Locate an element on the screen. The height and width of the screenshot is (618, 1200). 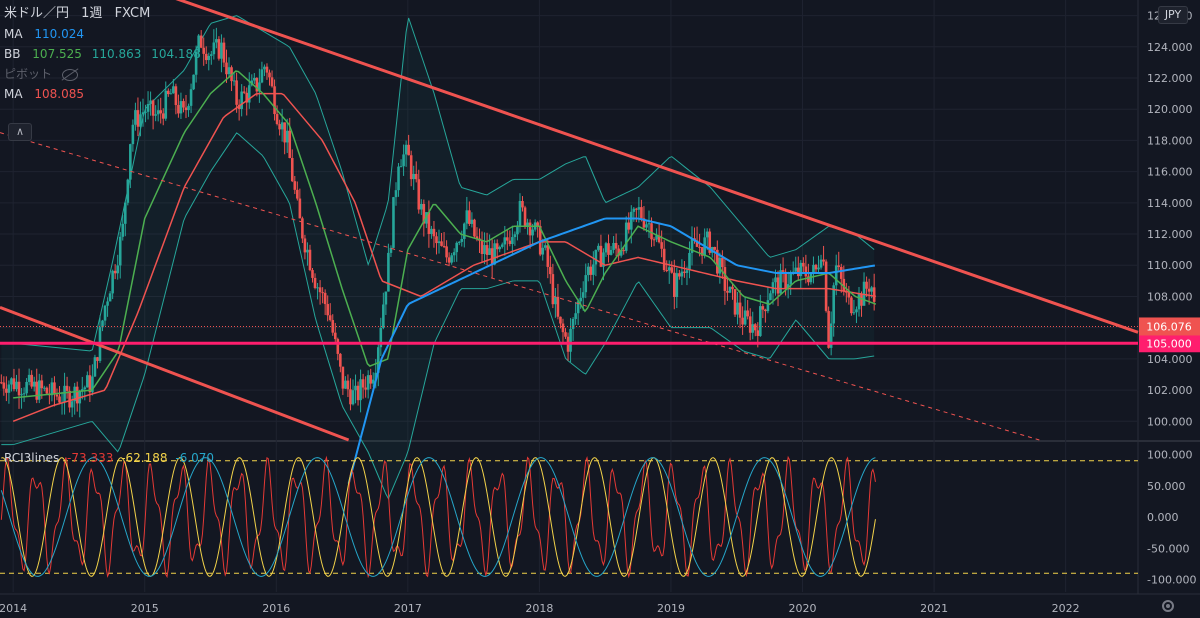
rci-tick-label: -50.000 is located at coordinates (1168, 548).